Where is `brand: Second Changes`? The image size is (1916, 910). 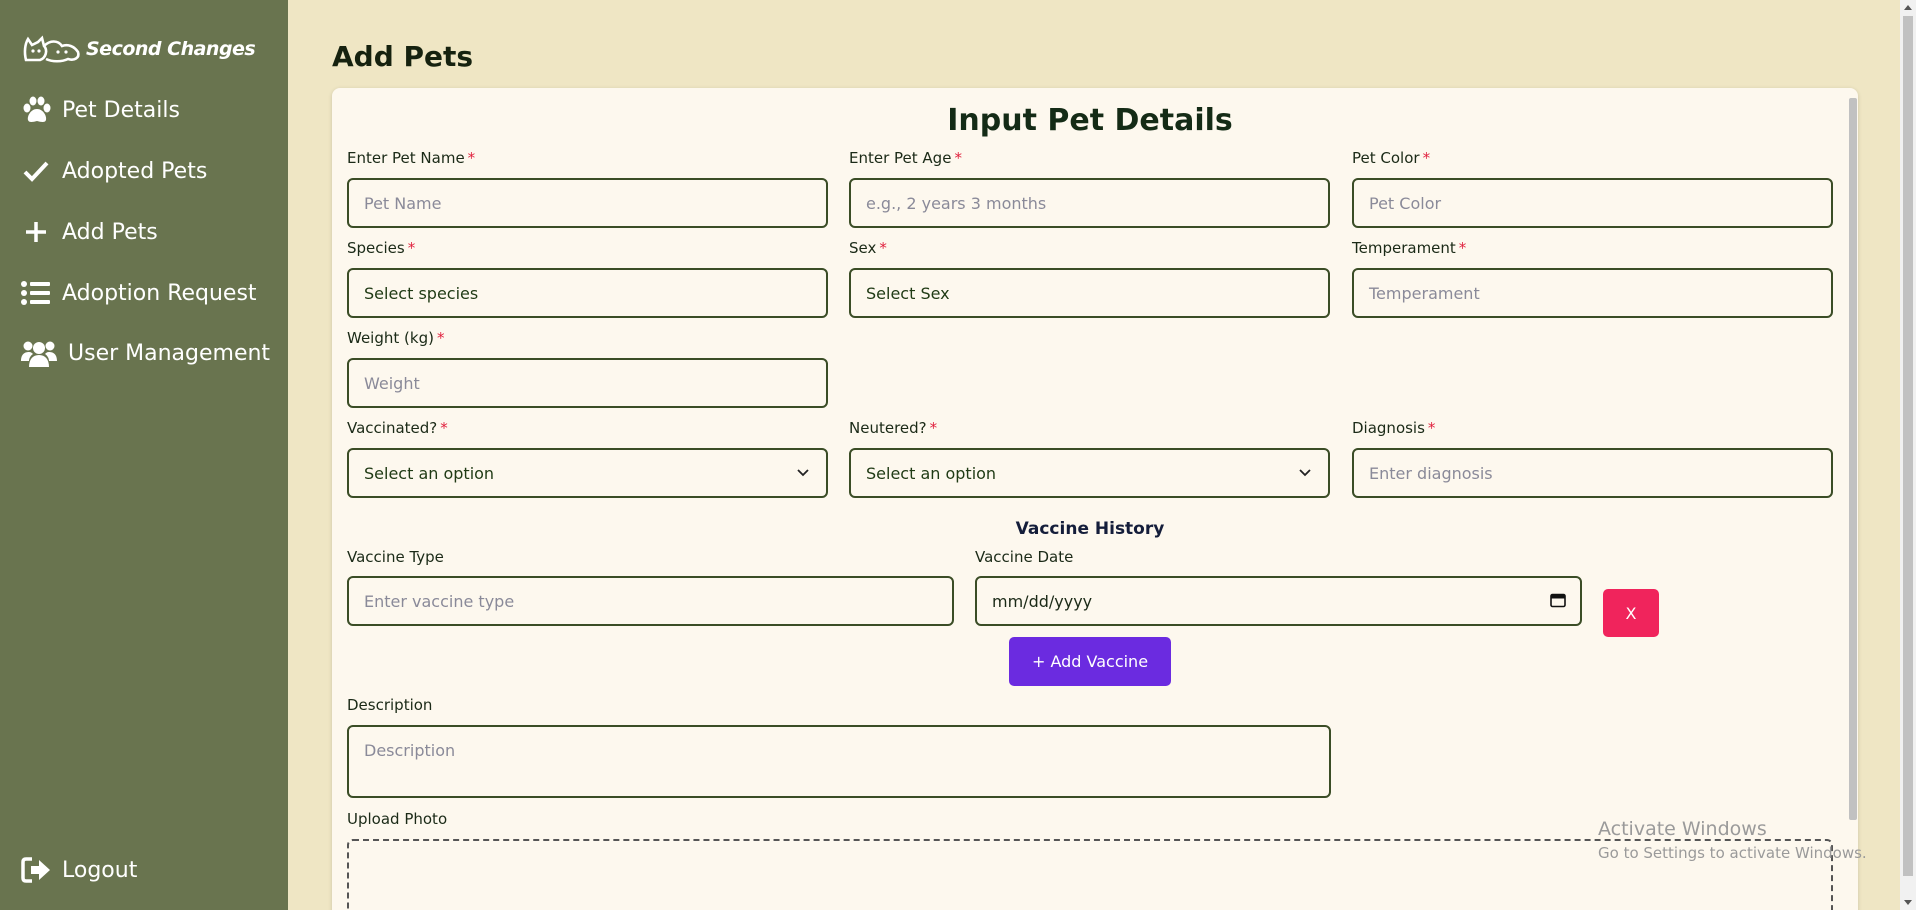 brand: Second Changes is located at coordinates (139, 49).